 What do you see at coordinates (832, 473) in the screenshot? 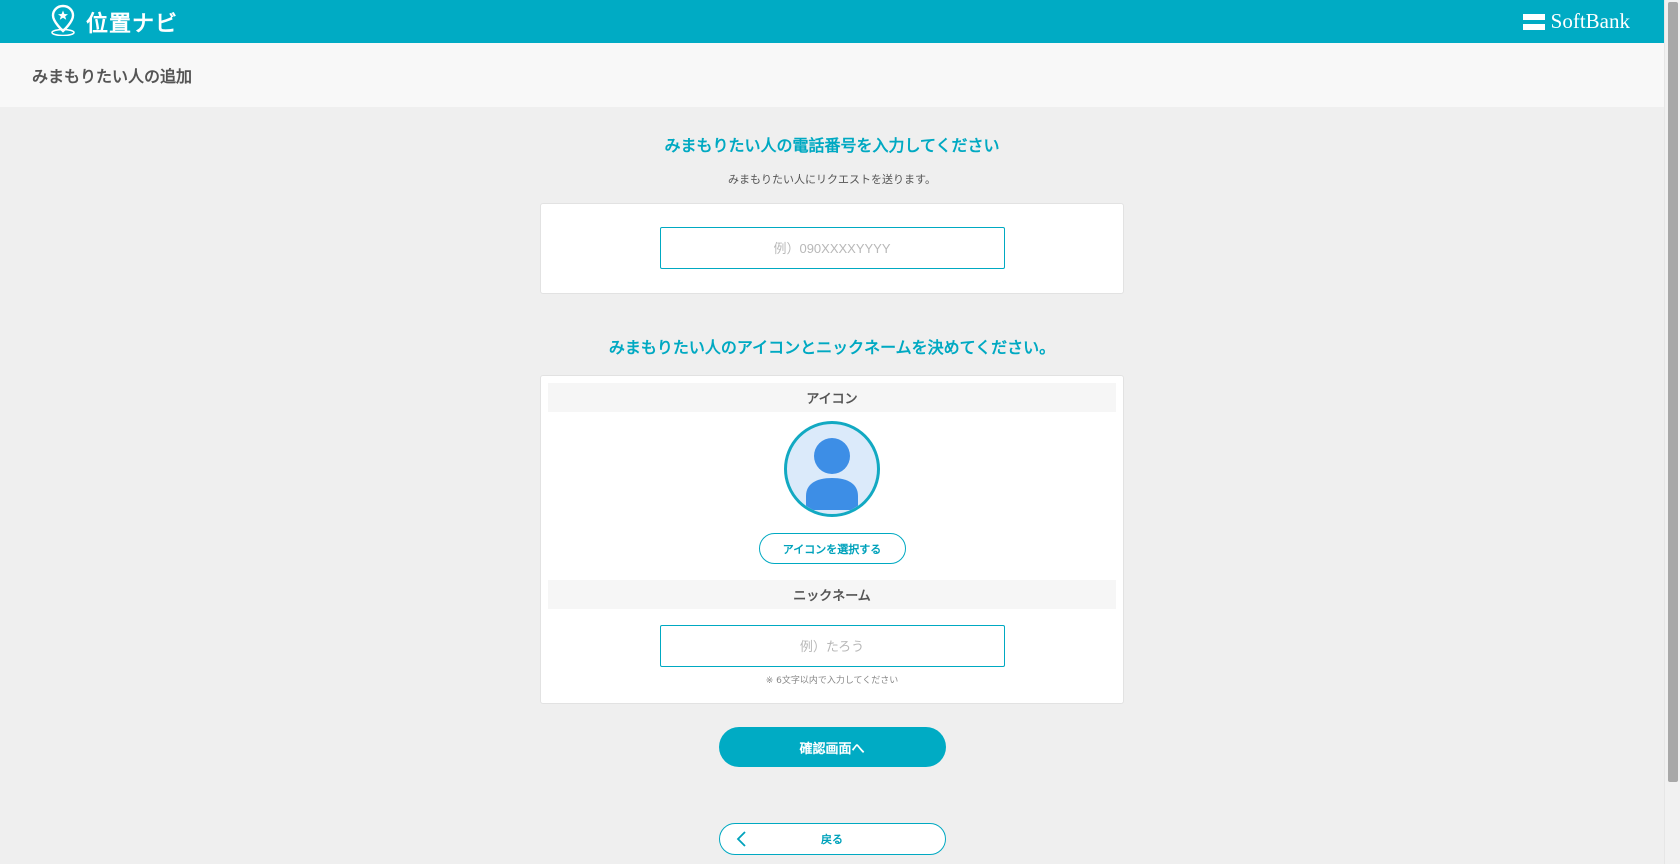
I see `user-silhouette-icon` at bounding box center [832, 473].